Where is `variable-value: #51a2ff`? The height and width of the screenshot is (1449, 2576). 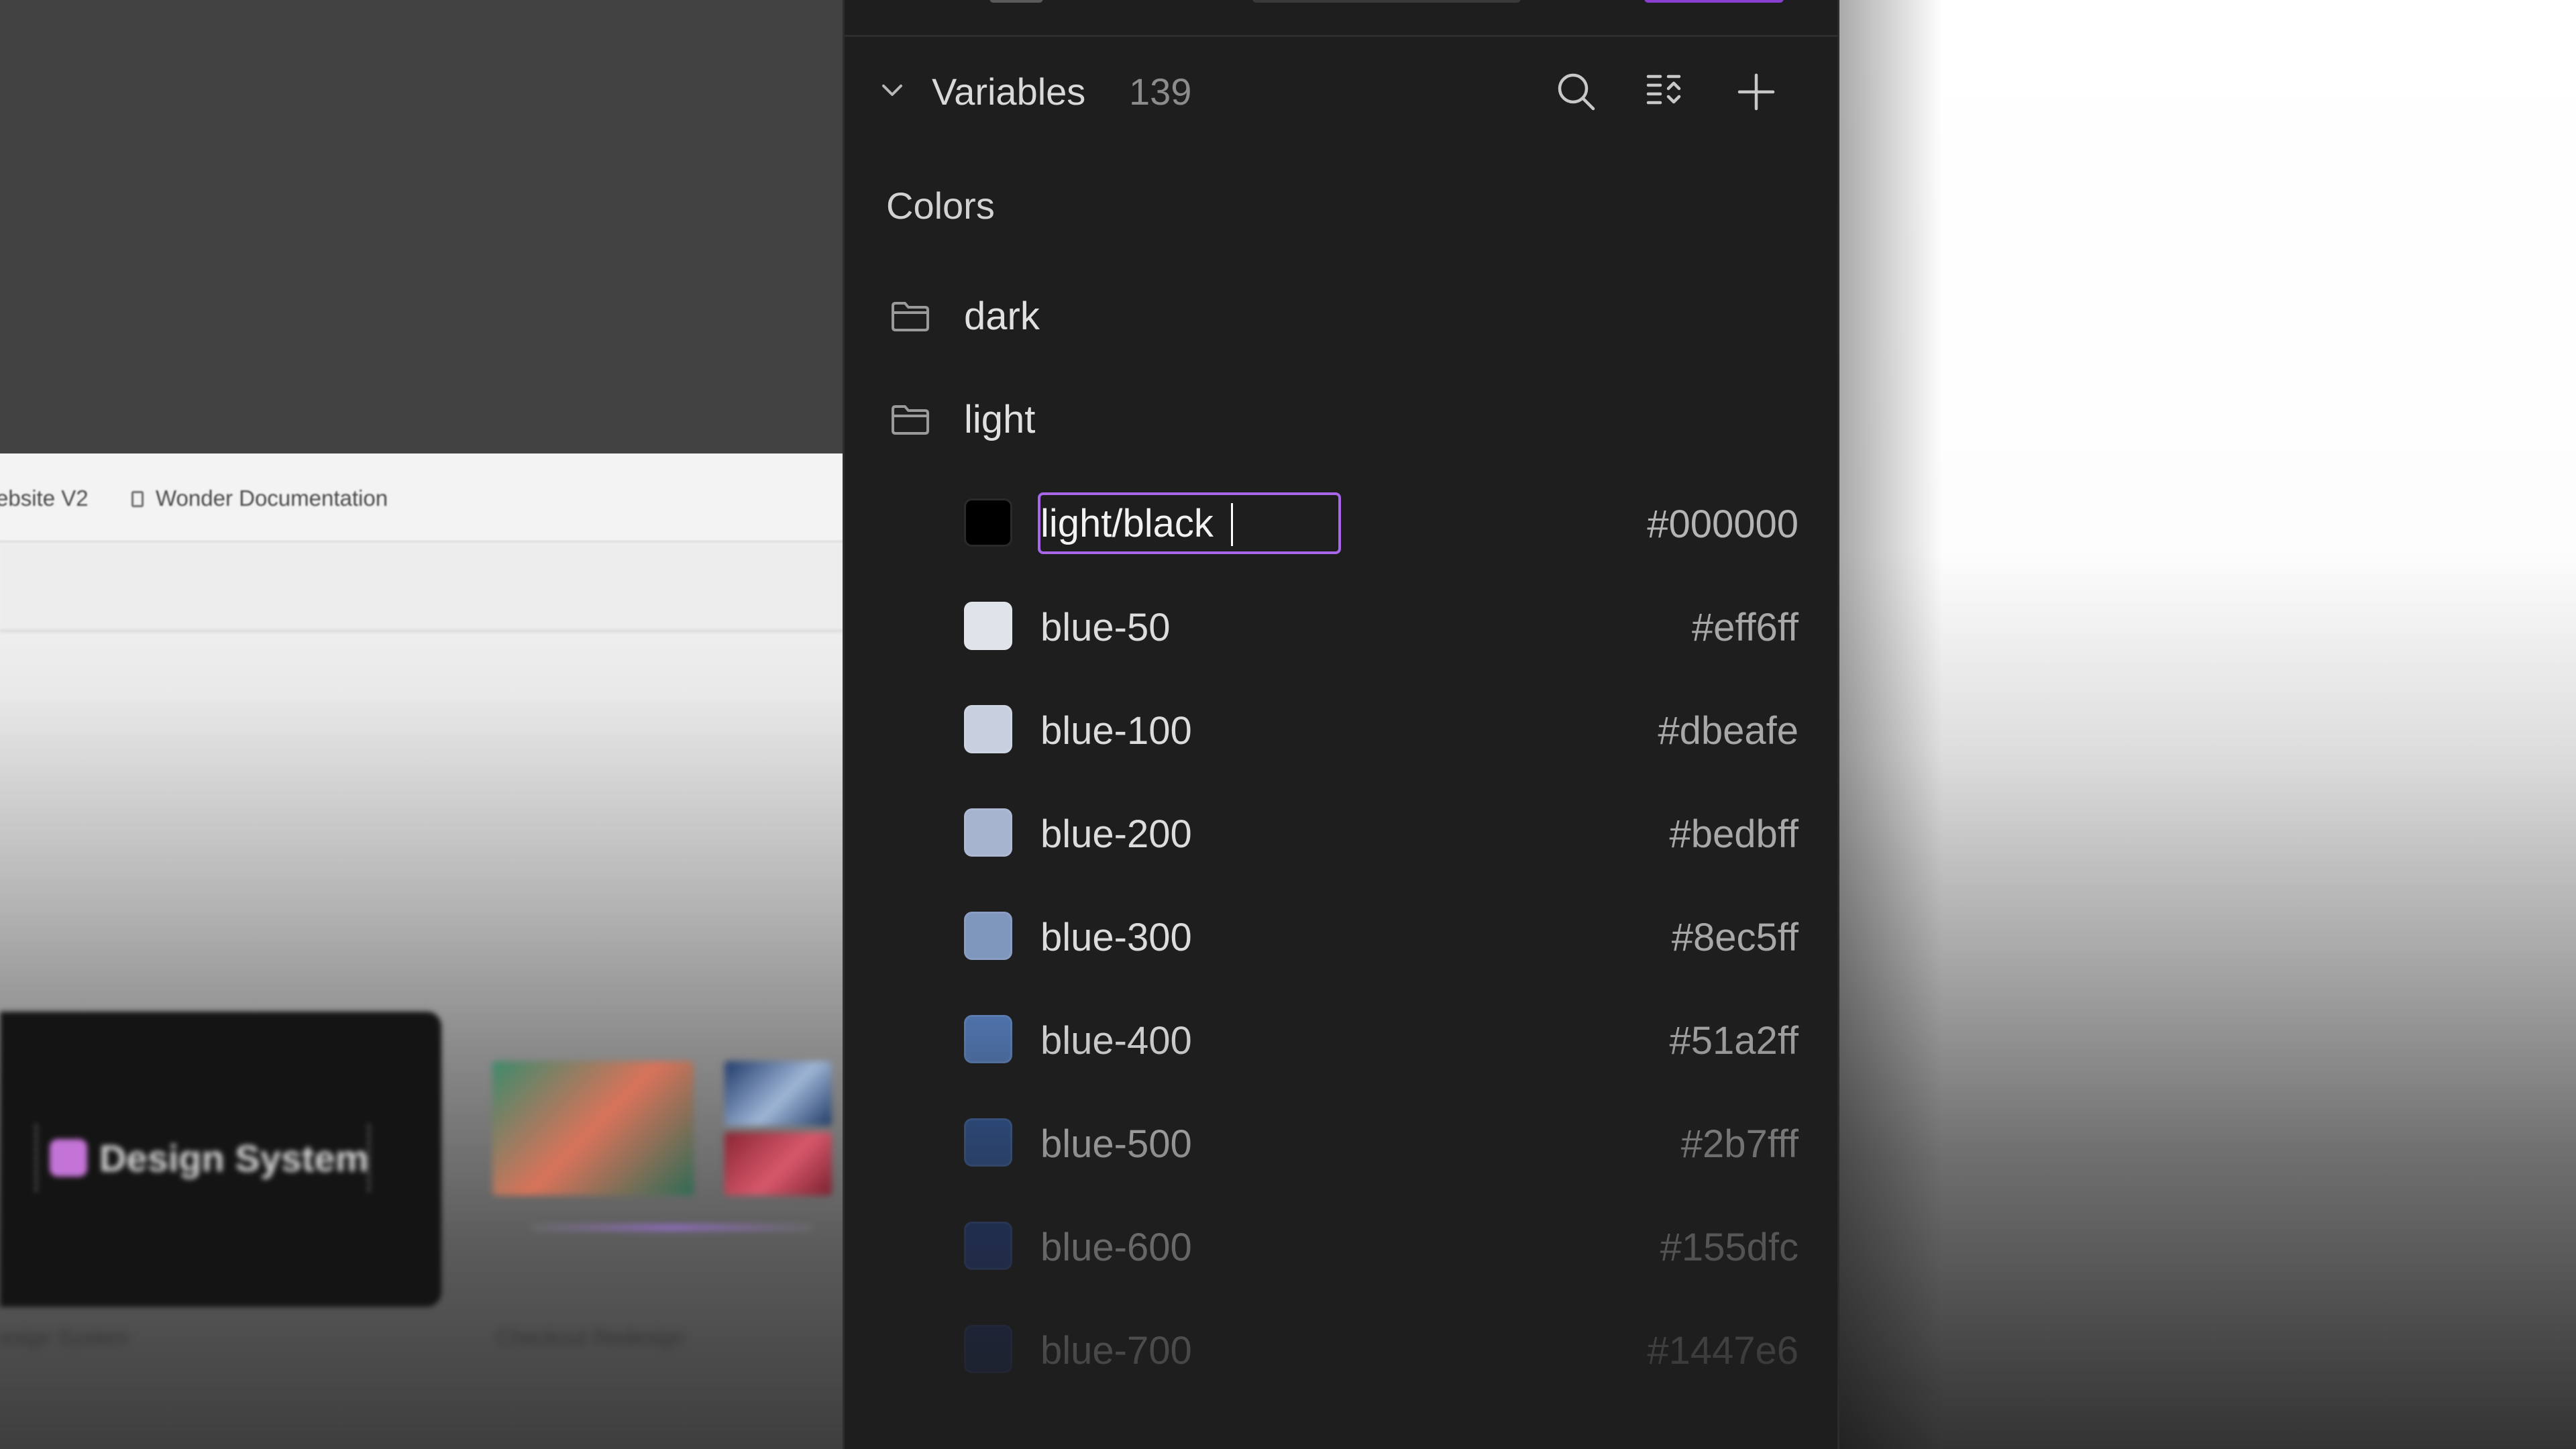 variable-value: #51a2ff is located at coordinates (1734, 1040).